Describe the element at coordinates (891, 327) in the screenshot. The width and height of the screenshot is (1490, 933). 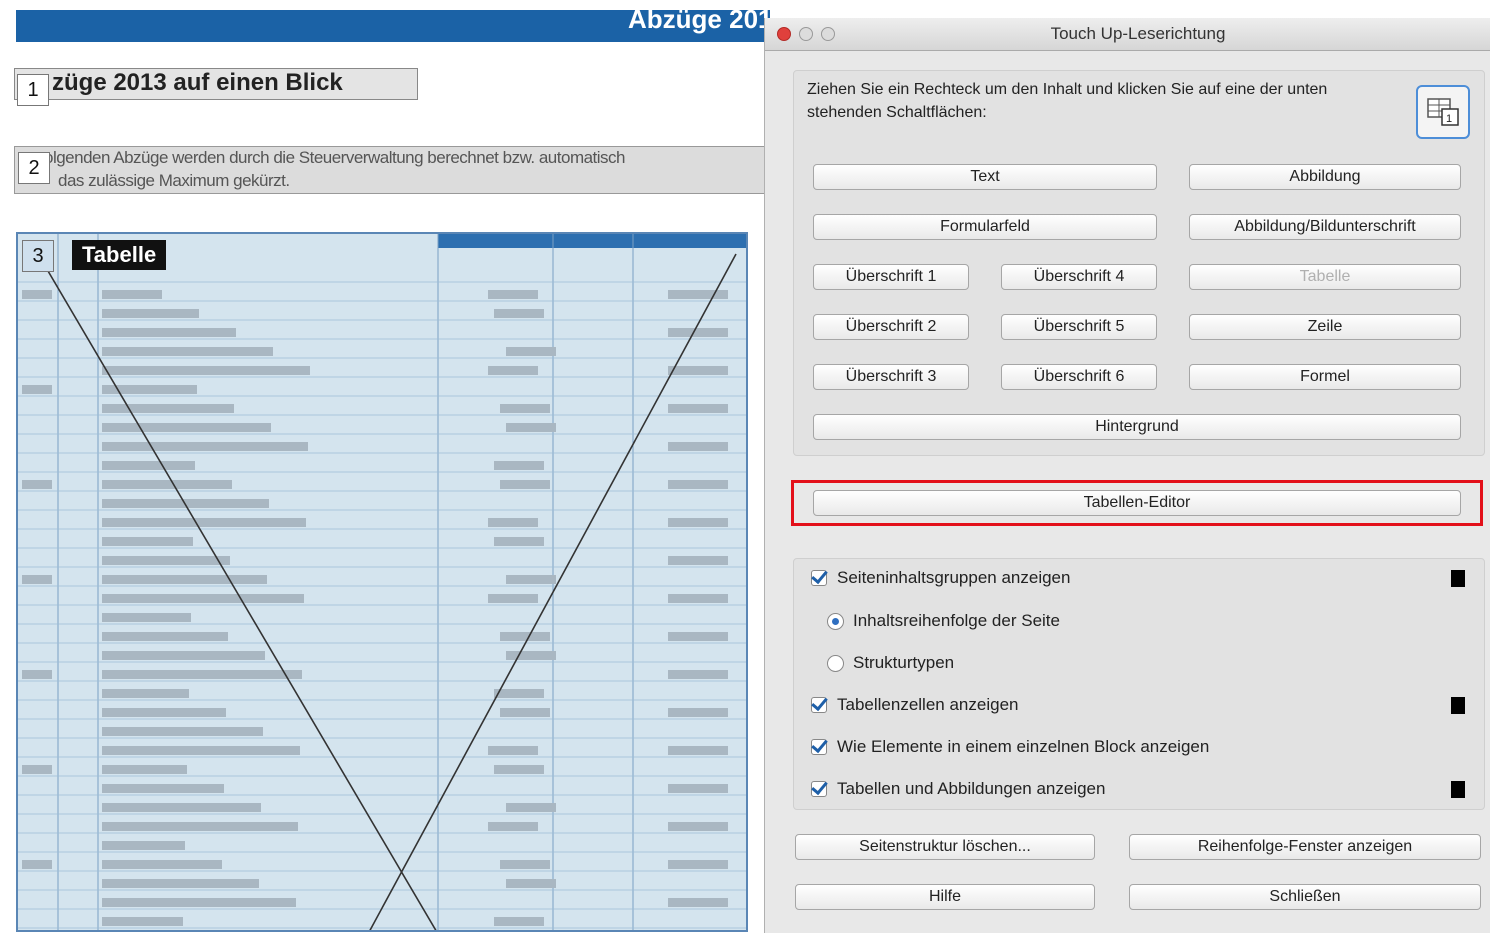
I see `heading-2-button: Überschrift 2` at that location.